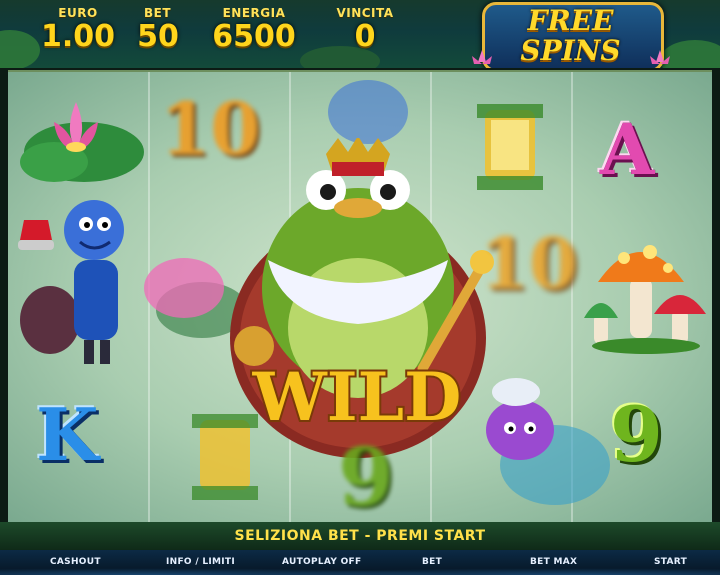 The image size is (720, 575). Describe the element at coordinates (645, 299) in the screenshot. I see `mushroom-symbol` at that location.